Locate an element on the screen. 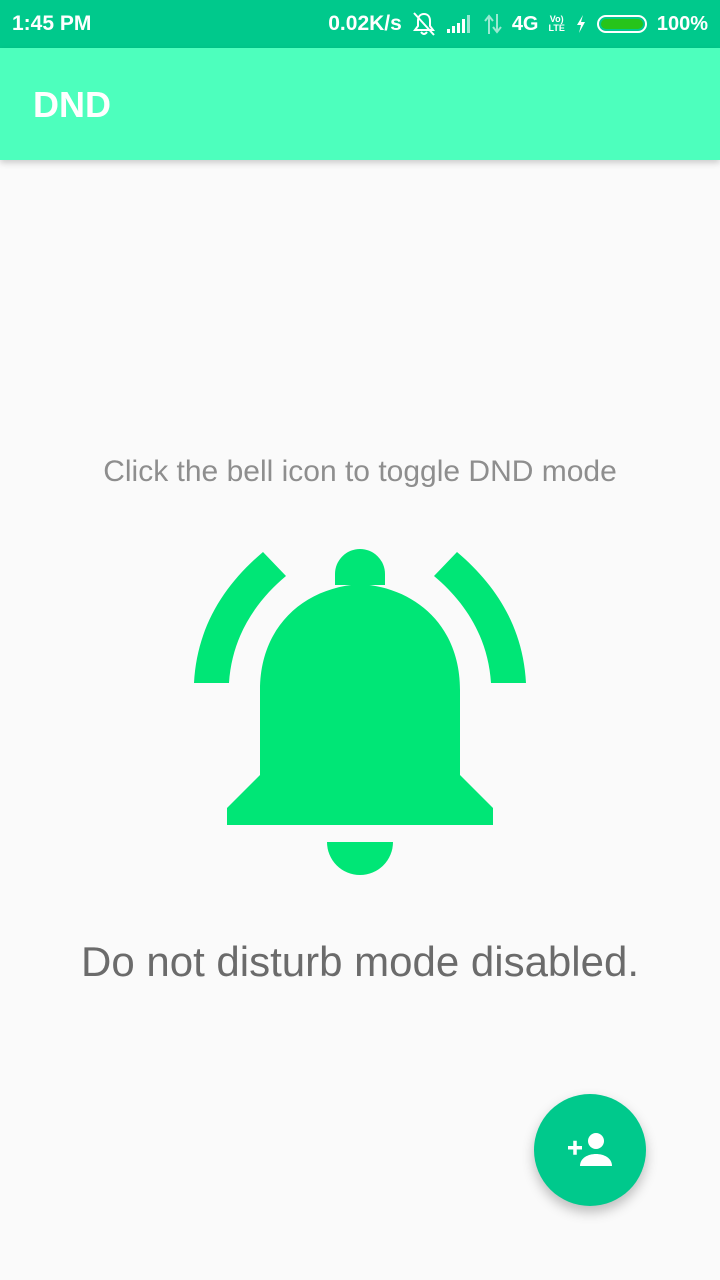  volte-indicator: Vo) LTE is located at coordinates (557, 24).